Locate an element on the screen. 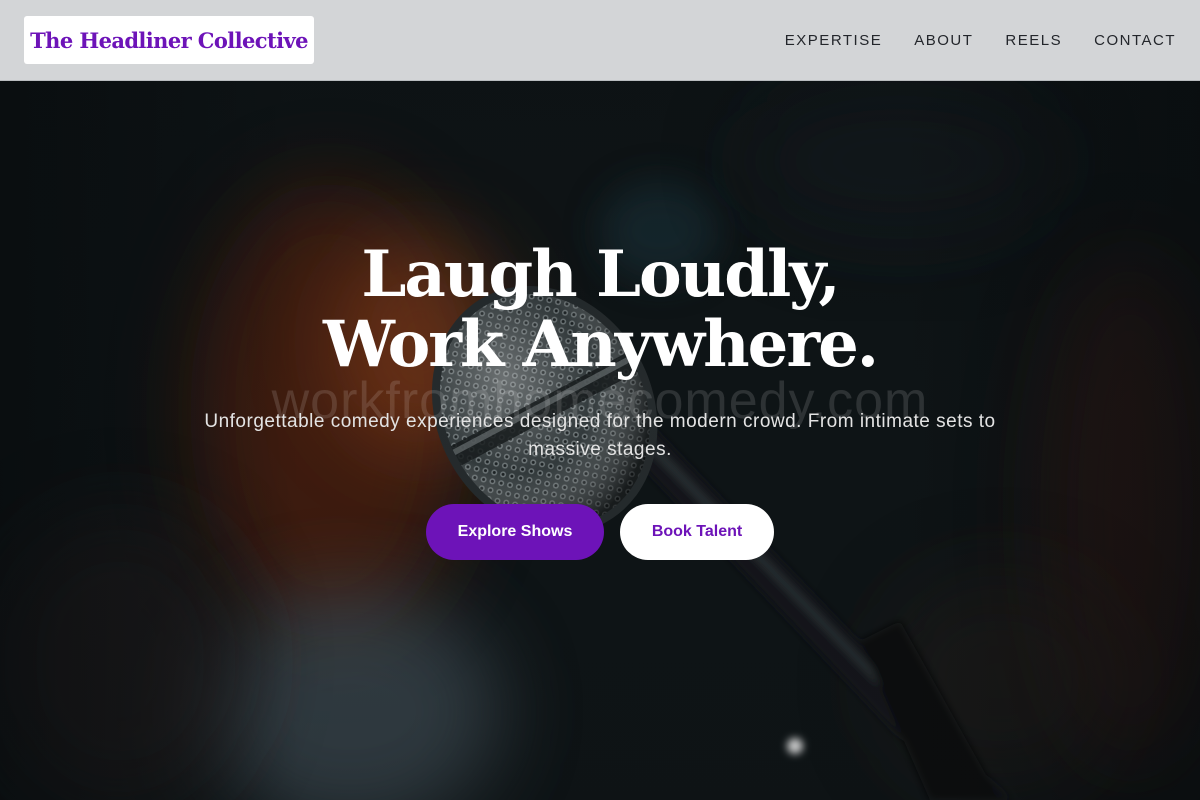 This screenshot has width=1200, height=800. nav-link-contact: CONTACT is located at coordinates (1135, 40).